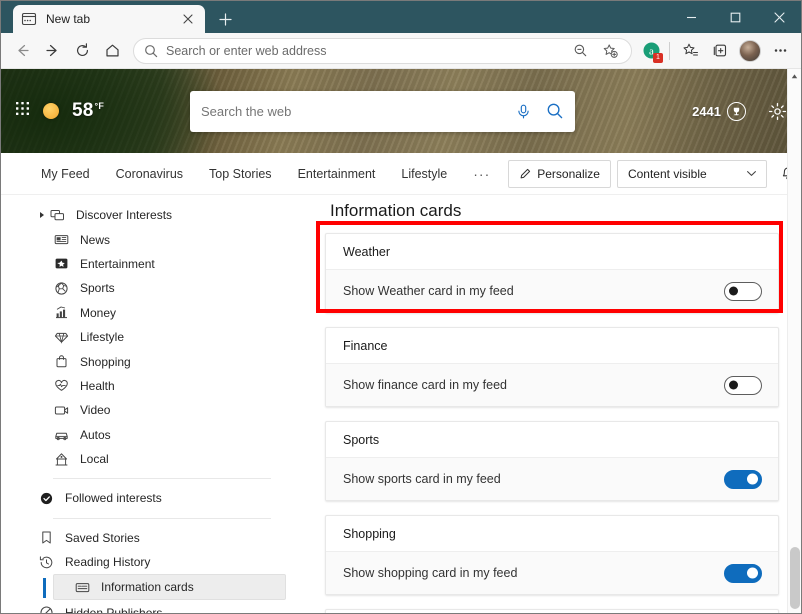 This screenshot has height=614, width=802. I want to click on web-search-input: Search the web, so click(358, 111).